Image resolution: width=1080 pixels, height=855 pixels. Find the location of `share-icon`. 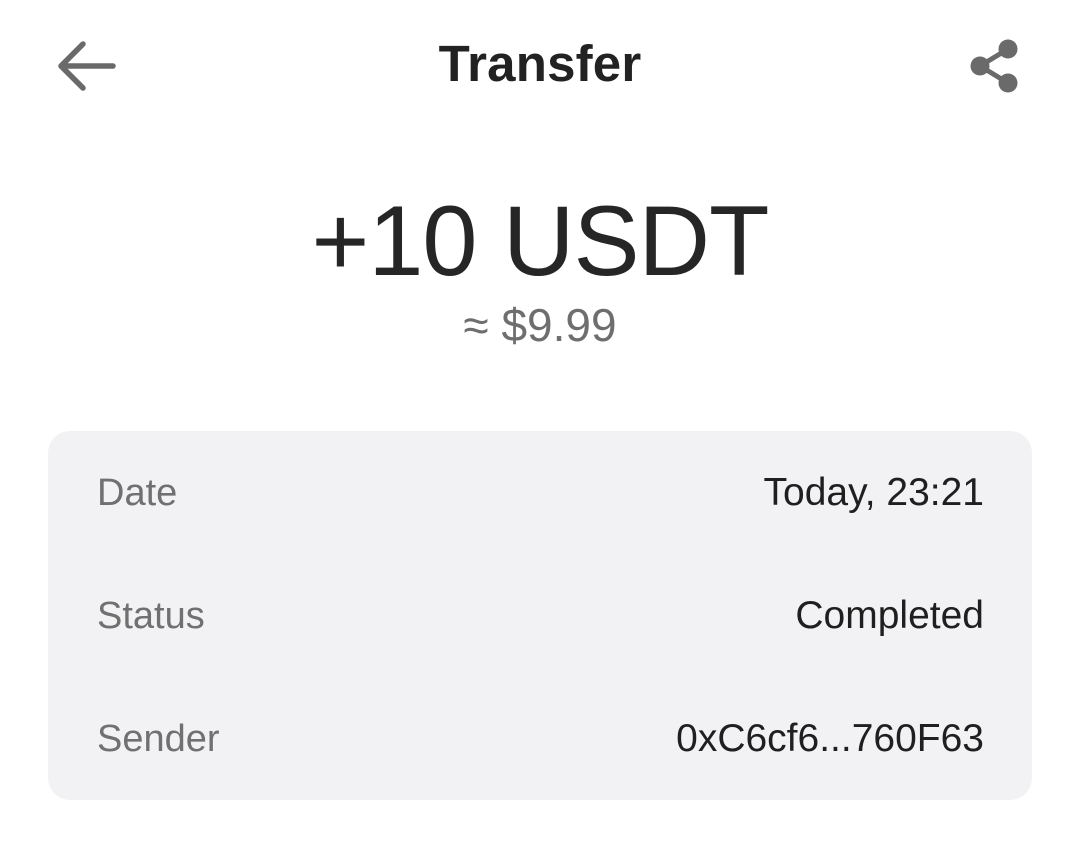

share-icon is located at coordinates (995, 66).